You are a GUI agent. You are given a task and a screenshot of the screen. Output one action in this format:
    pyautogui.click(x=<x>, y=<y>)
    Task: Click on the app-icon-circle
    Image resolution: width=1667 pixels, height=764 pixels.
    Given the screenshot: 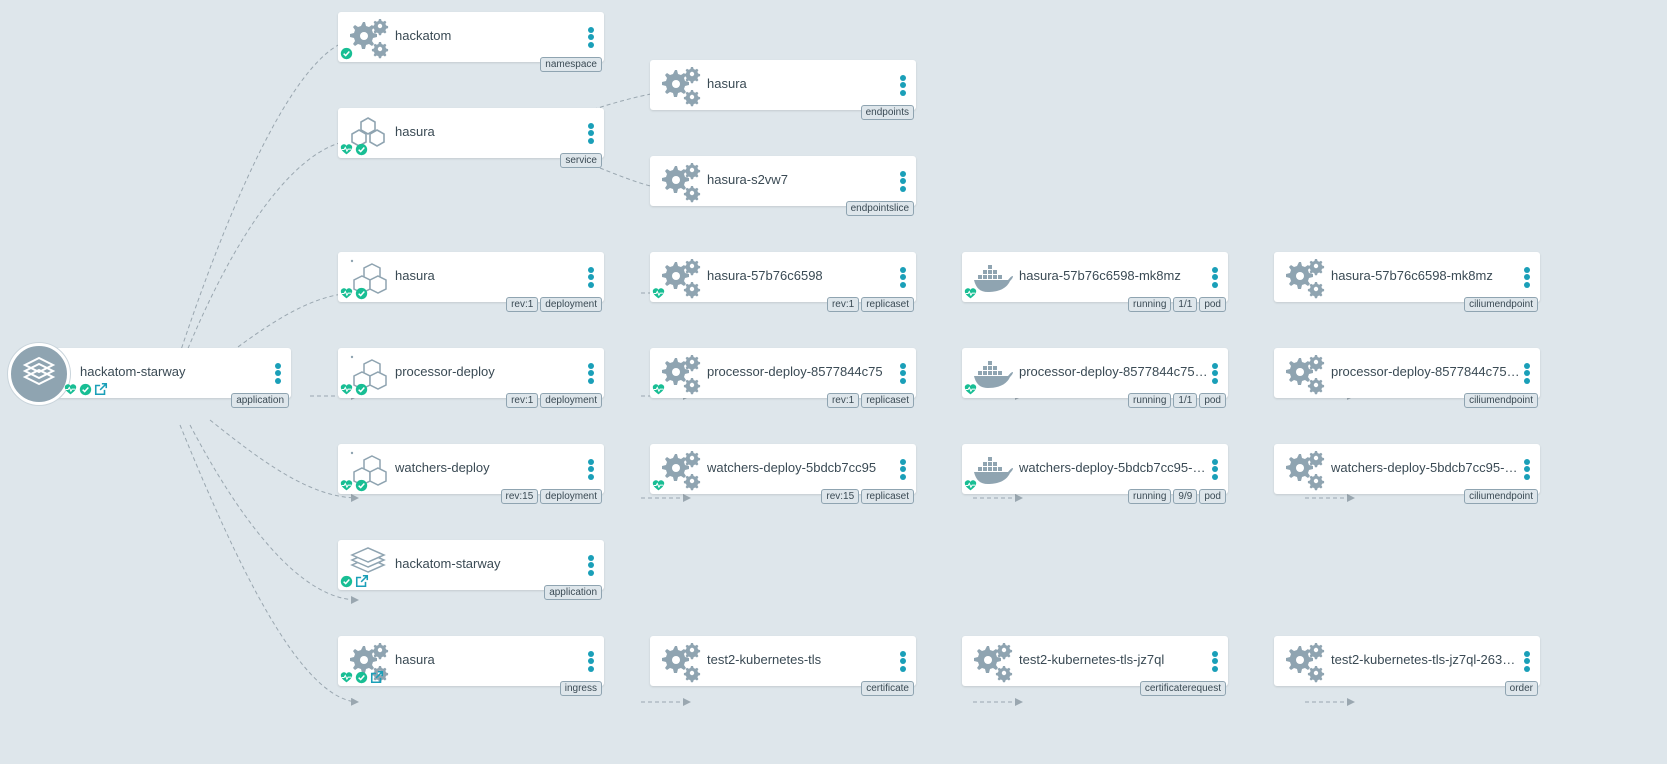 What is the action you would take?
    pyautogui.click(x=39, y=374)
    